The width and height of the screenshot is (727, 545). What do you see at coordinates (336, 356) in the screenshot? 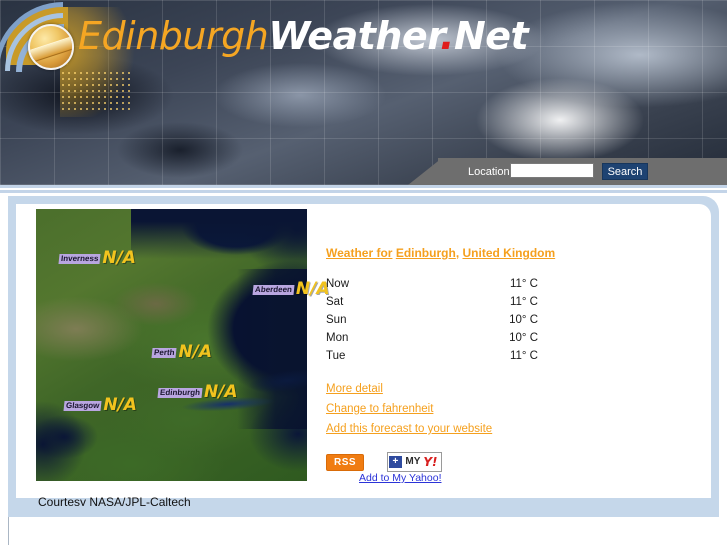
I see `forecast-day: Tue` at bounding box center [336, 356].